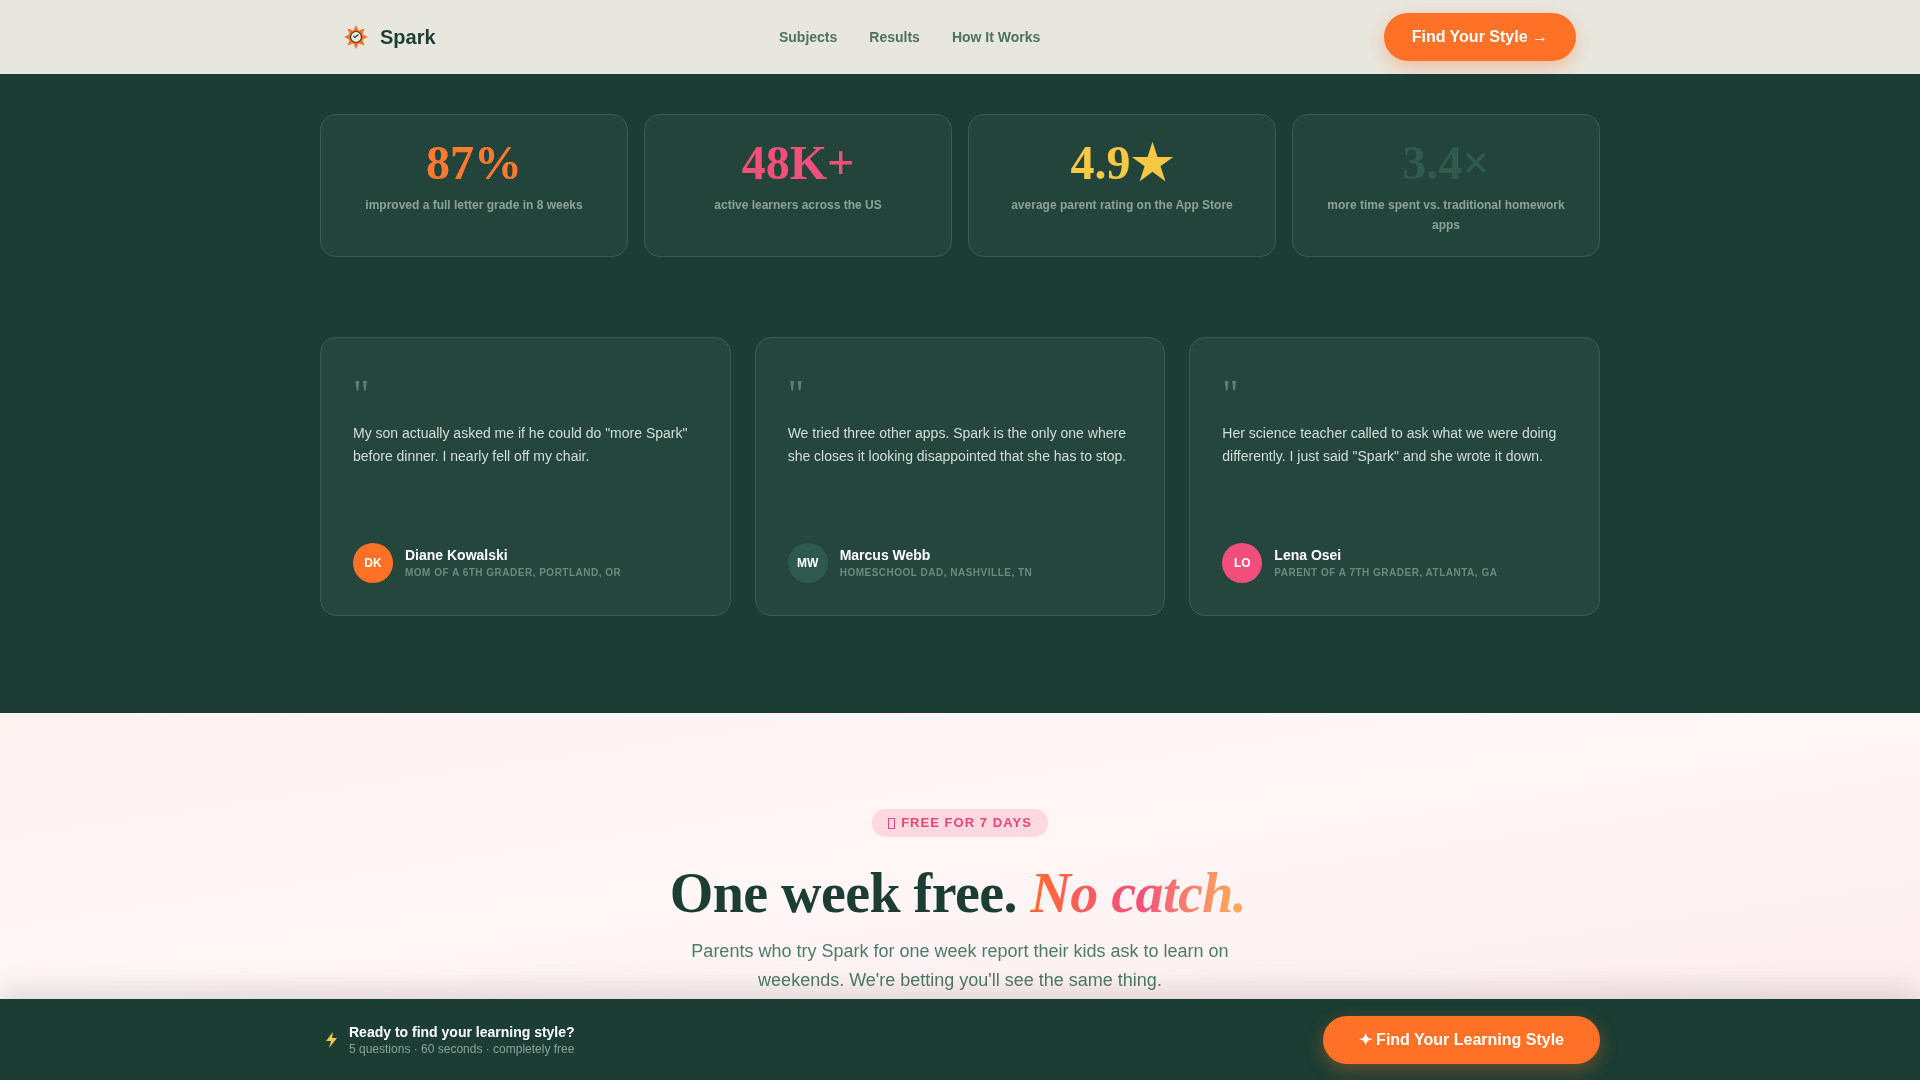  I want to click on offer-description: Parents who try Spark for one week report their kids ask to learn on weekends. We're betting you'll see the same thing., so click(960, 966).